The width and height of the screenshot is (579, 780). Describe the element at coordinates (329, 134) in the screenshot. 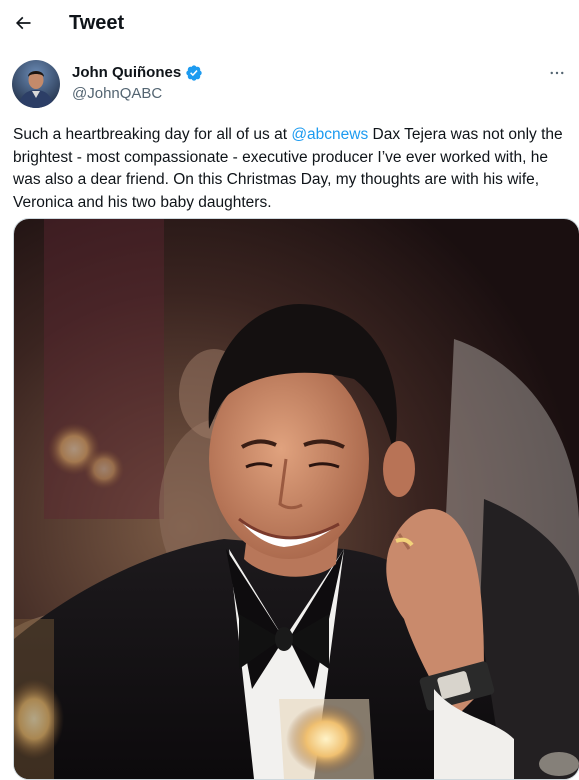

I see `mention-link: @abcnews` at that location.